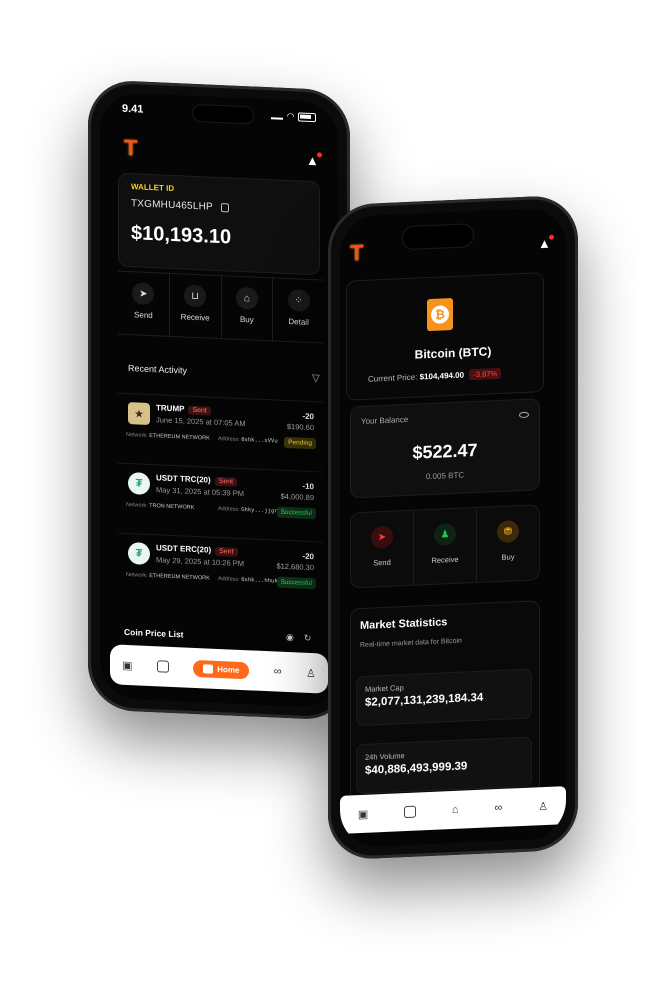 The image size is (667, 1000). What do you see at coordinates (300, 427) in the screenshot?
I see `transaction-usd: $190.60` at bounding box center [300, 427].